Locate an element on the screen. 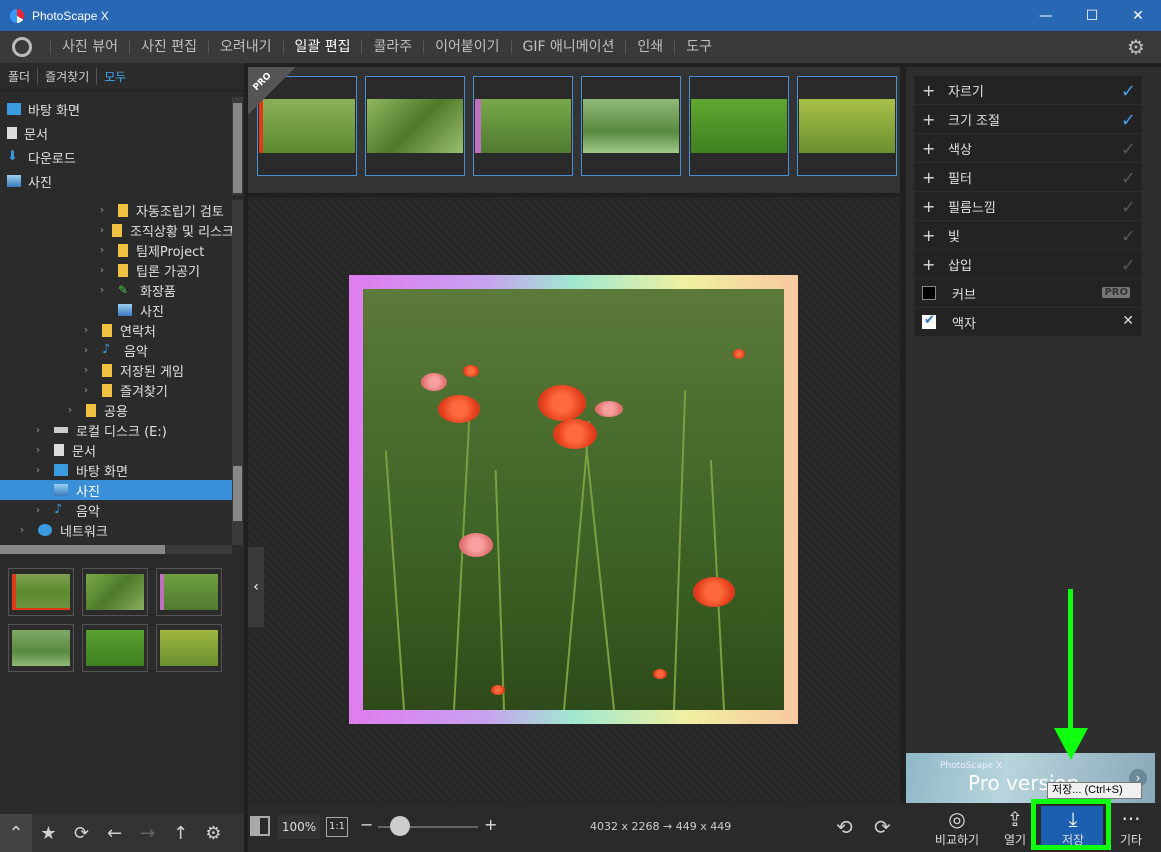  tree-hscroll-thumb is located at coordinates (82, 549).